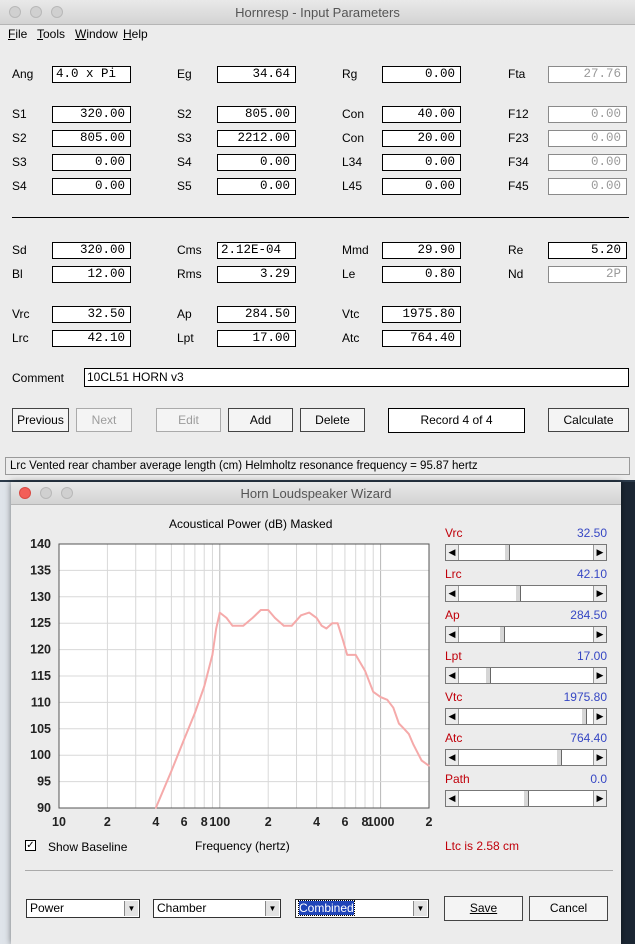  What do you see at coordinates (256, 186) in the screenshot?
I see `param-input-s5: 0.00` at bounding box center [256, 186].